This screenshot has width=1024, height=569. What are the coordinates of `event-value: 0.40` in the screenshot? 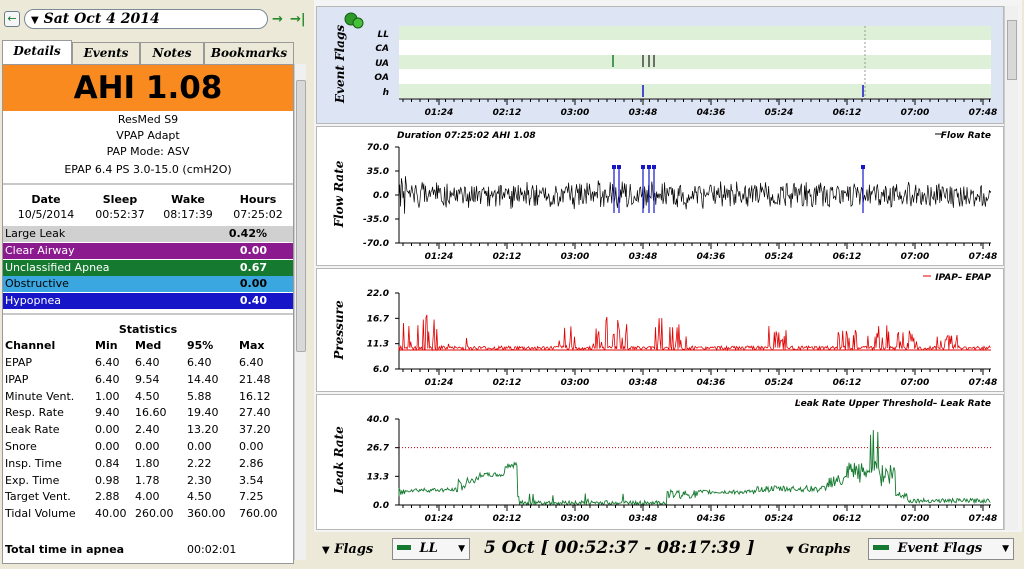 It's located at (253, 301).